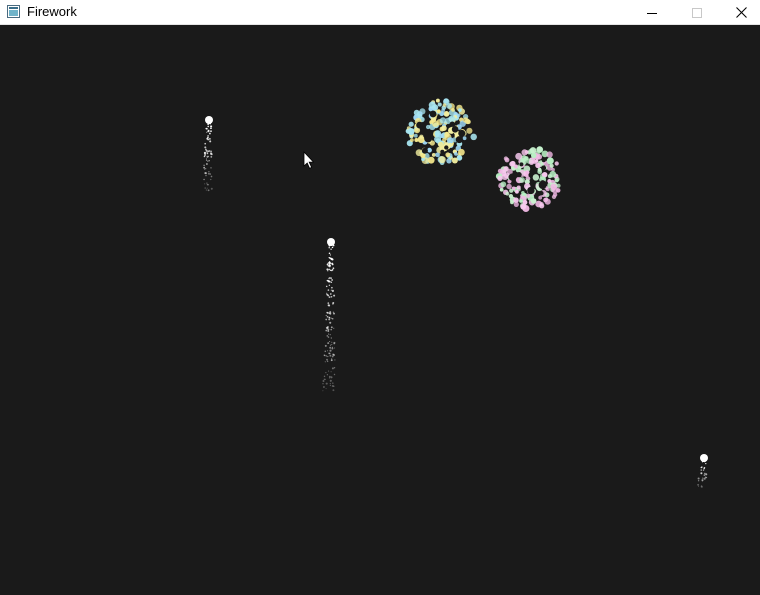 The height and width of the screenshot is (595, 760). I want to click on minimize-button, so click(651, 12).